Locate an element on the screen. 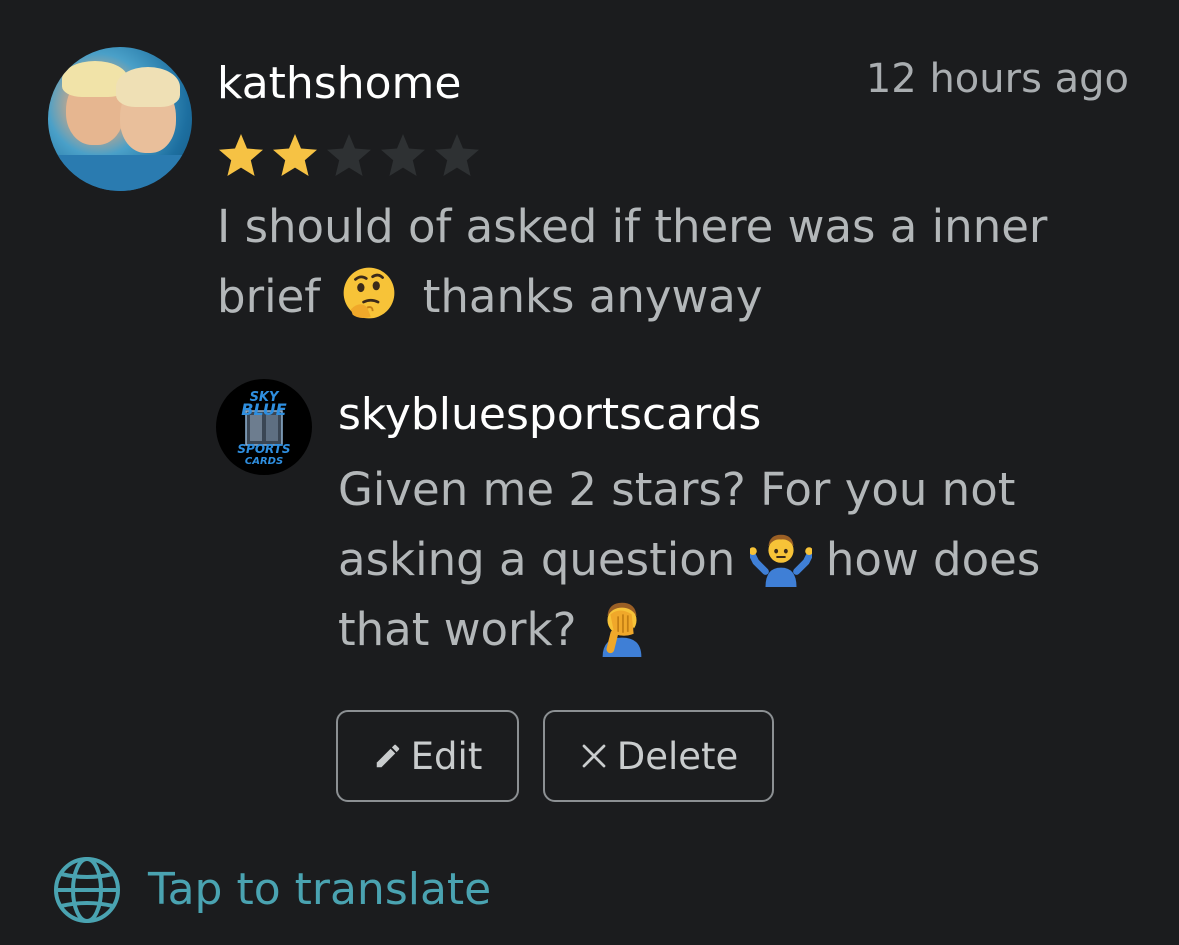  delete-button: Delete is located at coordinates (658, 756).